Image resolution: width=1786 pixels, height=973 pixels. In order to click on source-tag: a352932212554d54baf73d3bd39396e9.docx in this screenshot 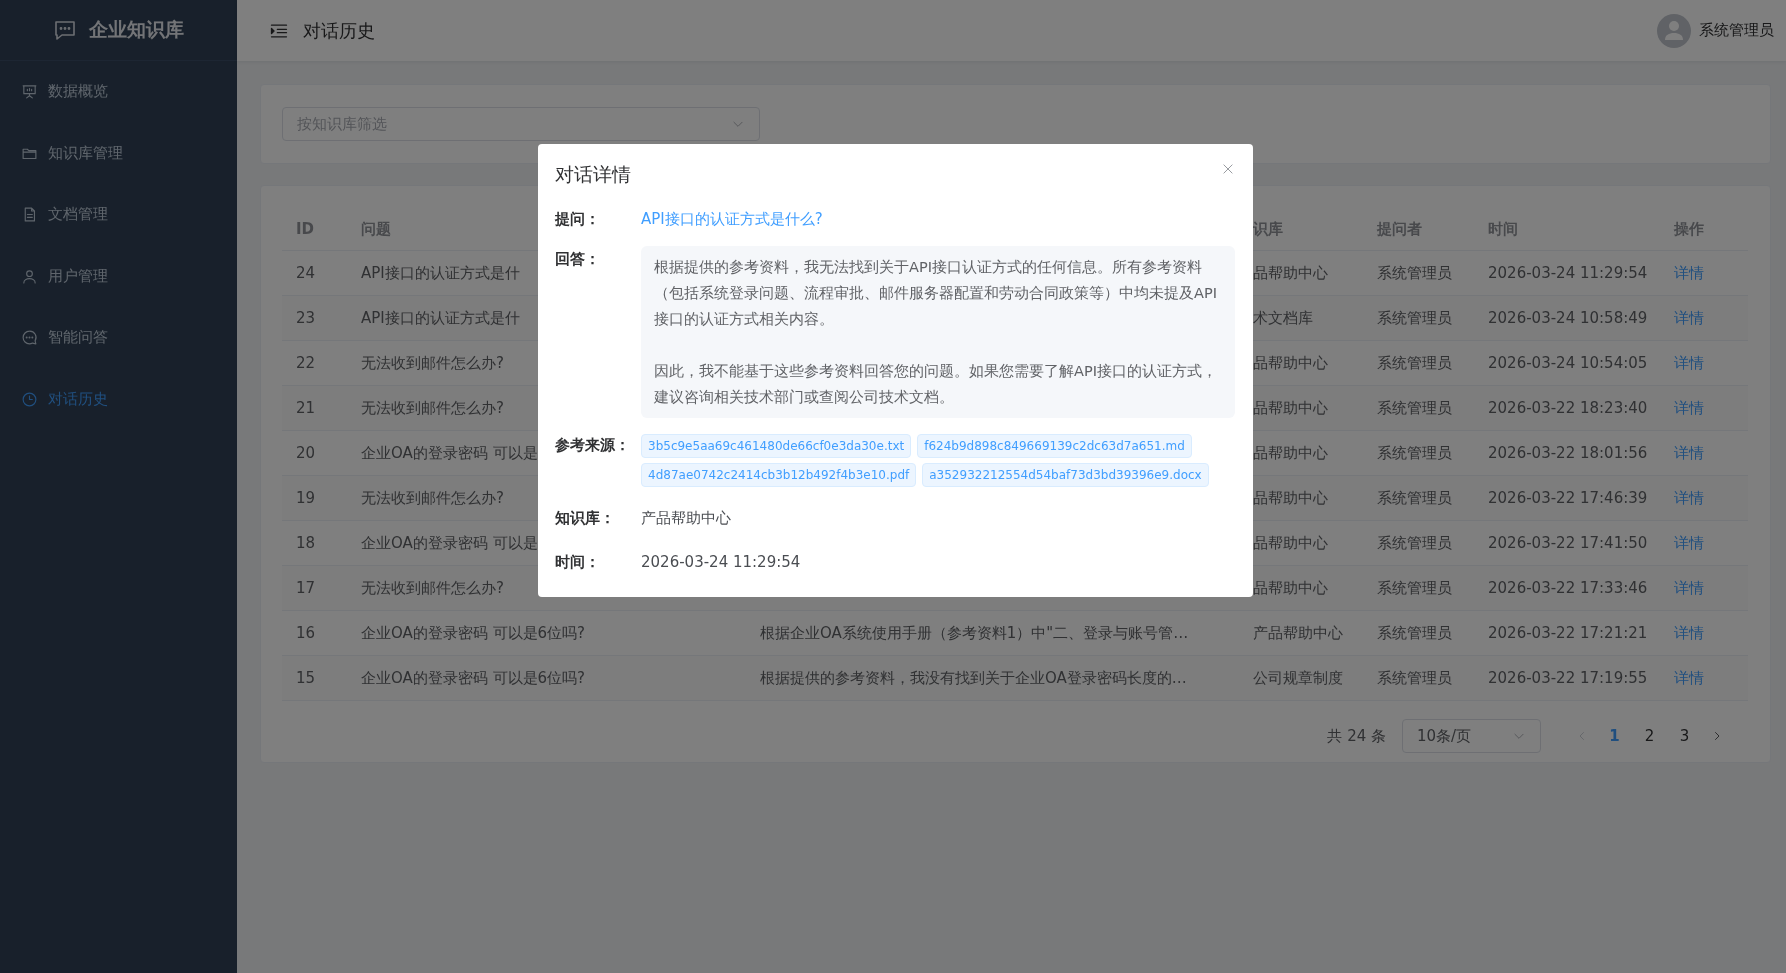, I will do `click(1065, 475)`.